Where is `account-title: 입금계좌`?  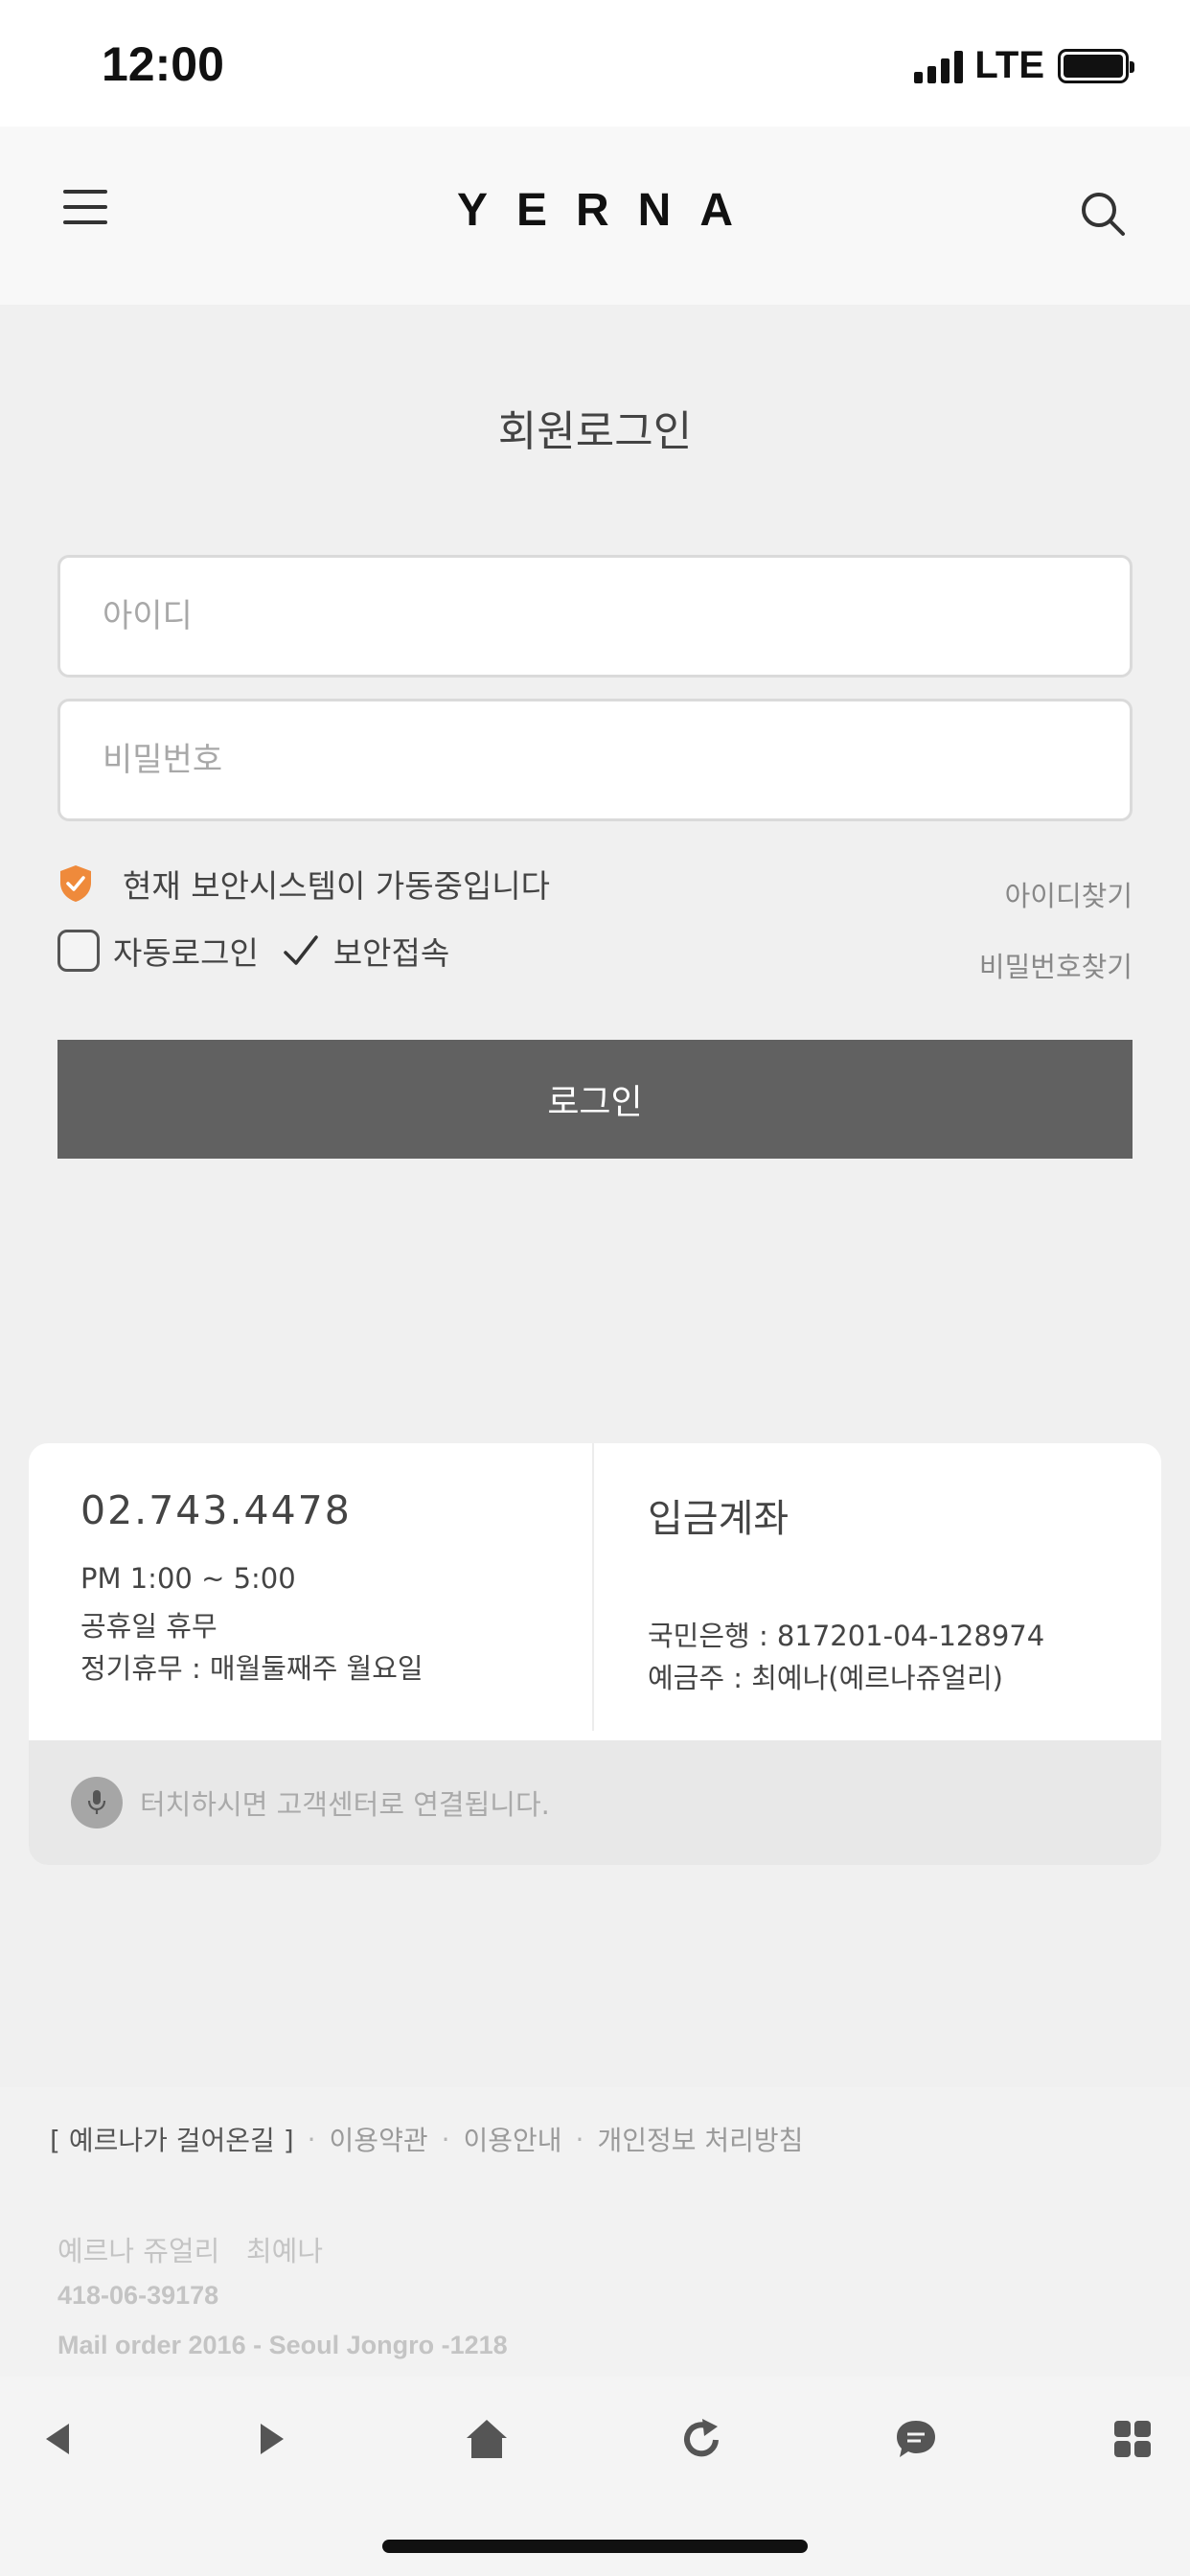 account-title: 입금계좌 is located at coordinates (719, 1519).